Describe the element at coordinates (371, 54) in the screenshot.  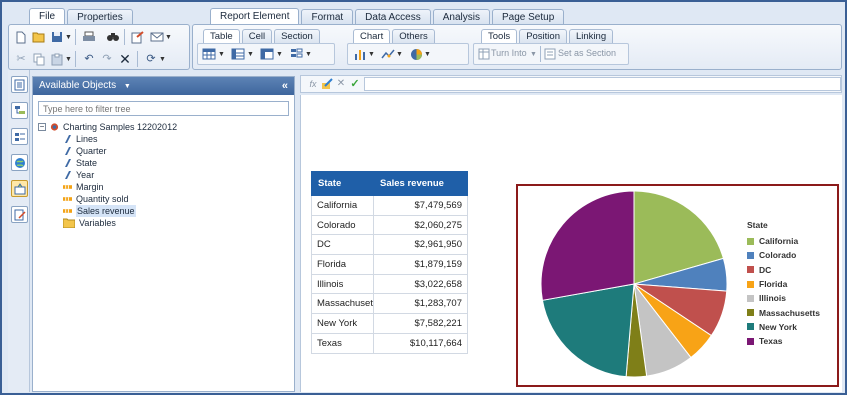
I see `bar-chart-dropdown-icon: ▼` at that location.